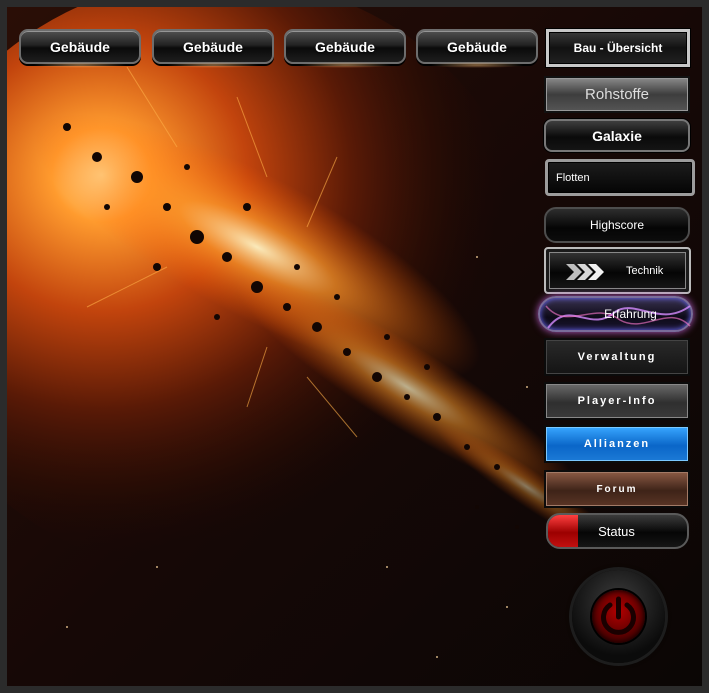 The width and height of the screenshot is (709, 693). What do you see at coordinates (617, 270) in the screenshot?
I see `technik-button: Technik` at bounding box center [617, 270].